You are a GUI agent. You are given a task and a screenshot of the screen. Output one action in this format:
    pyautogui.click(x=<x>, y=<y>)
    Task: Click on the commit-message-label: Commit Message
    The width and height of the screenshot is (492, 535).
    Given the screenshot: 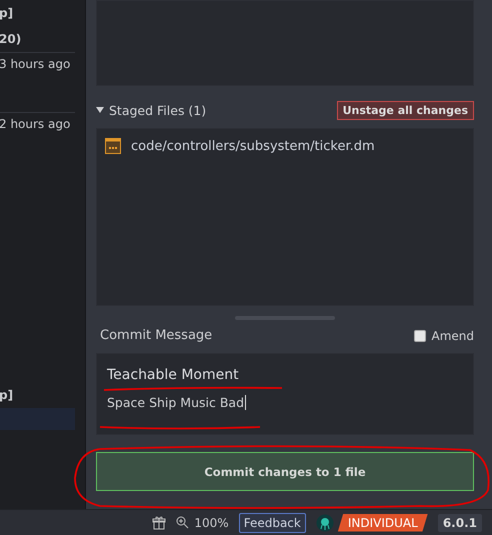 What is the action you would take?
    pyautogui.click(x=156, y=335)
    